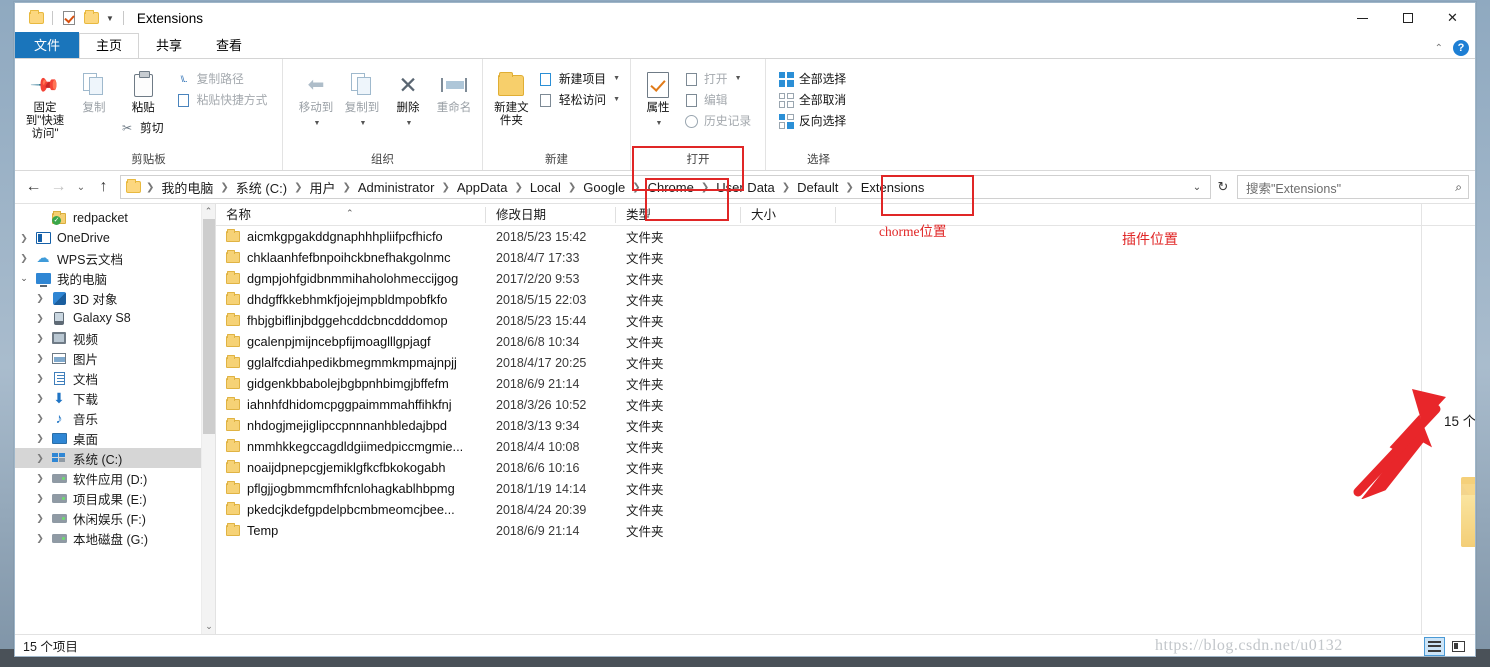 Image resolution: width=1490 pixels, height=667 pixels. What do you see at coordinates (143, 92) in the screenshot?
I see `paste-button: 粘贴` at bounding box center [143, 92].